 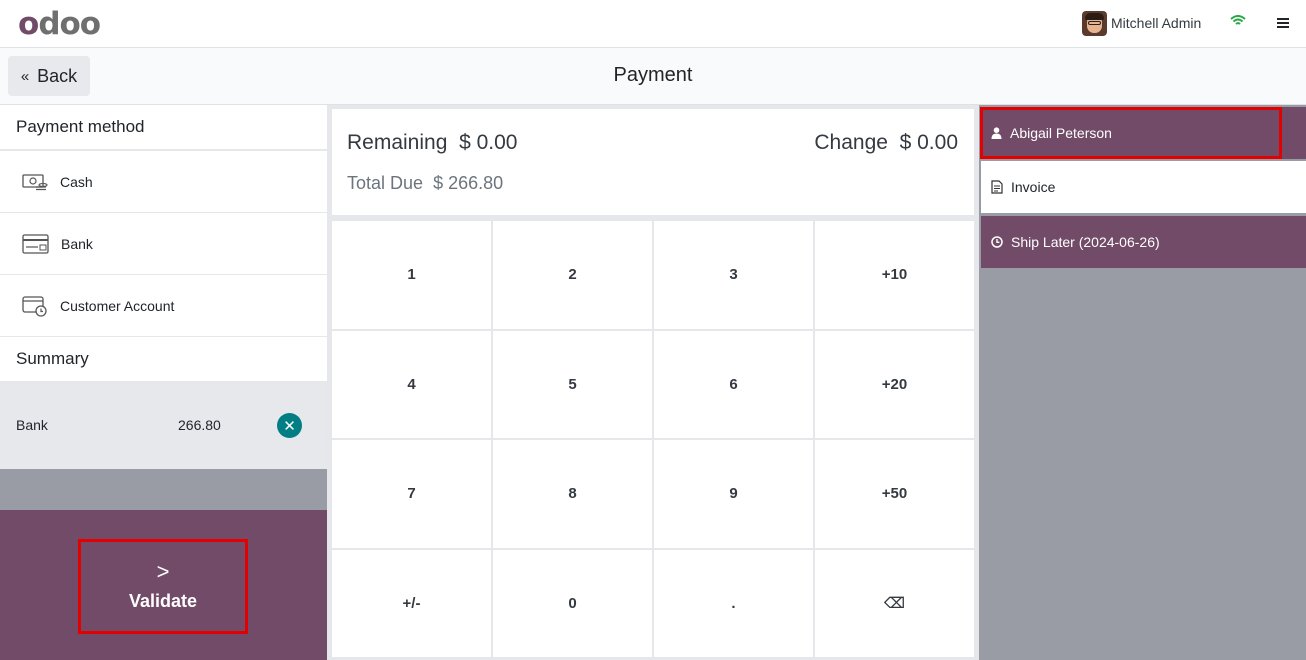 I want to click on total-due-value: $ 266.80, so click(x=468, y=183).